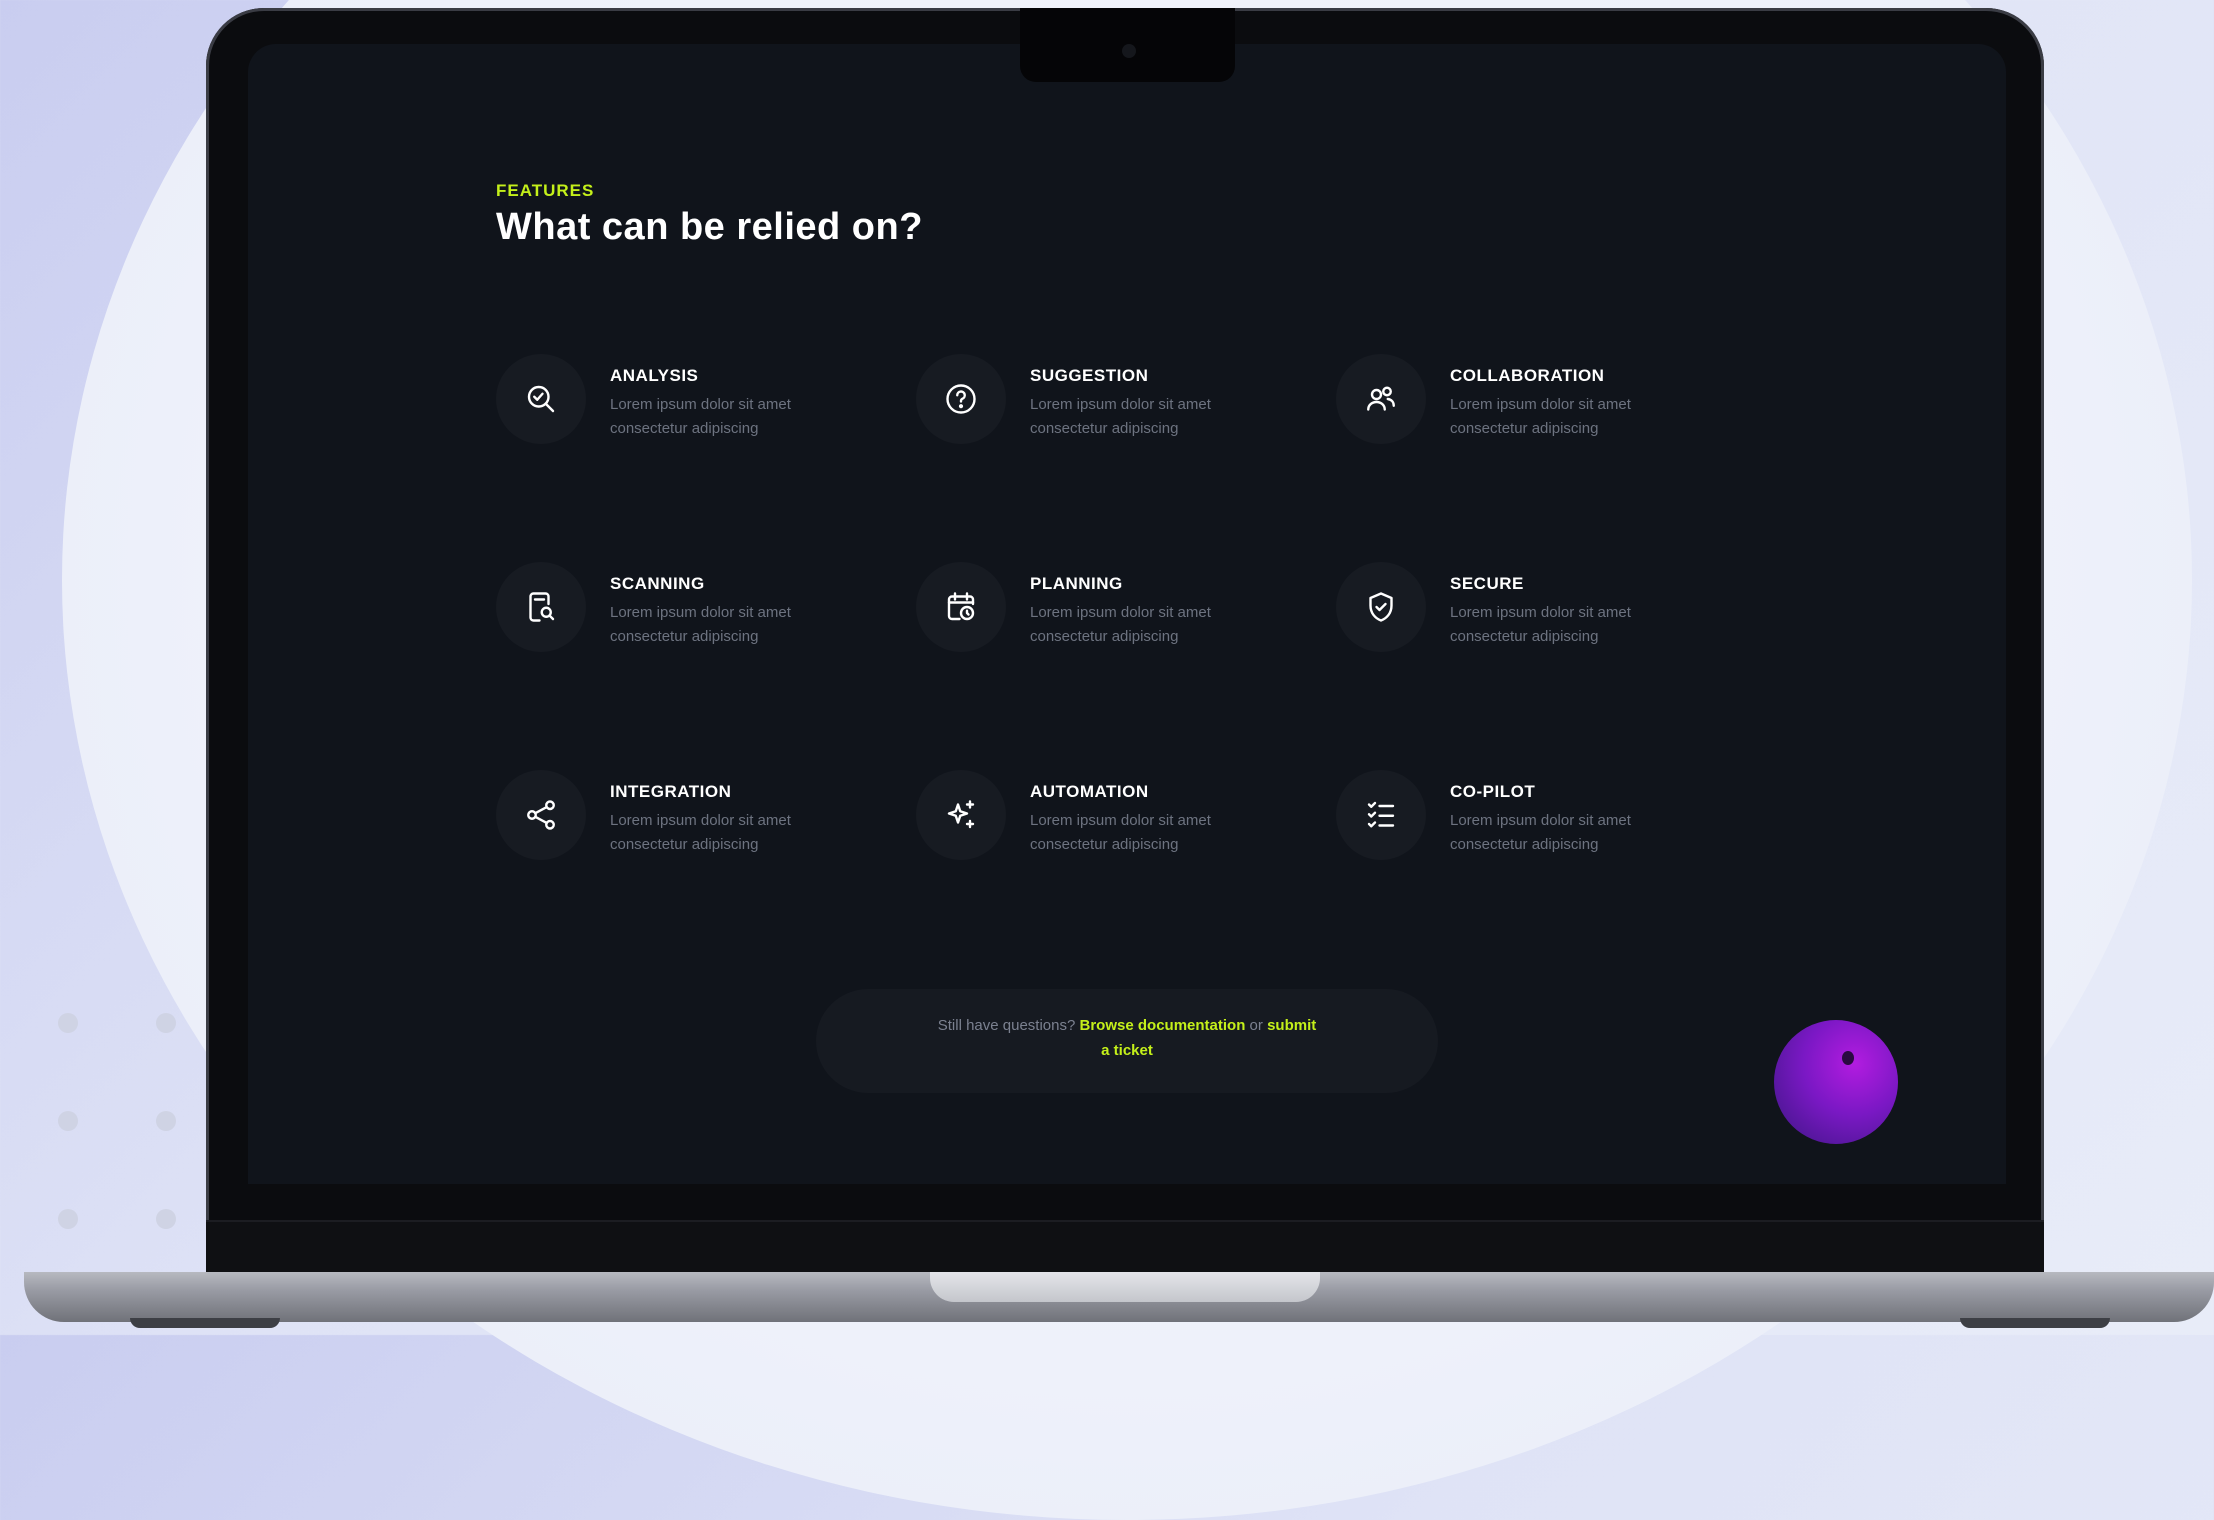 This screenshot has width=2214, height=1520. Describe the element at coordinates (545, 190) in the screenshot. I see `section-eyebrow: FEATURES` at that location.